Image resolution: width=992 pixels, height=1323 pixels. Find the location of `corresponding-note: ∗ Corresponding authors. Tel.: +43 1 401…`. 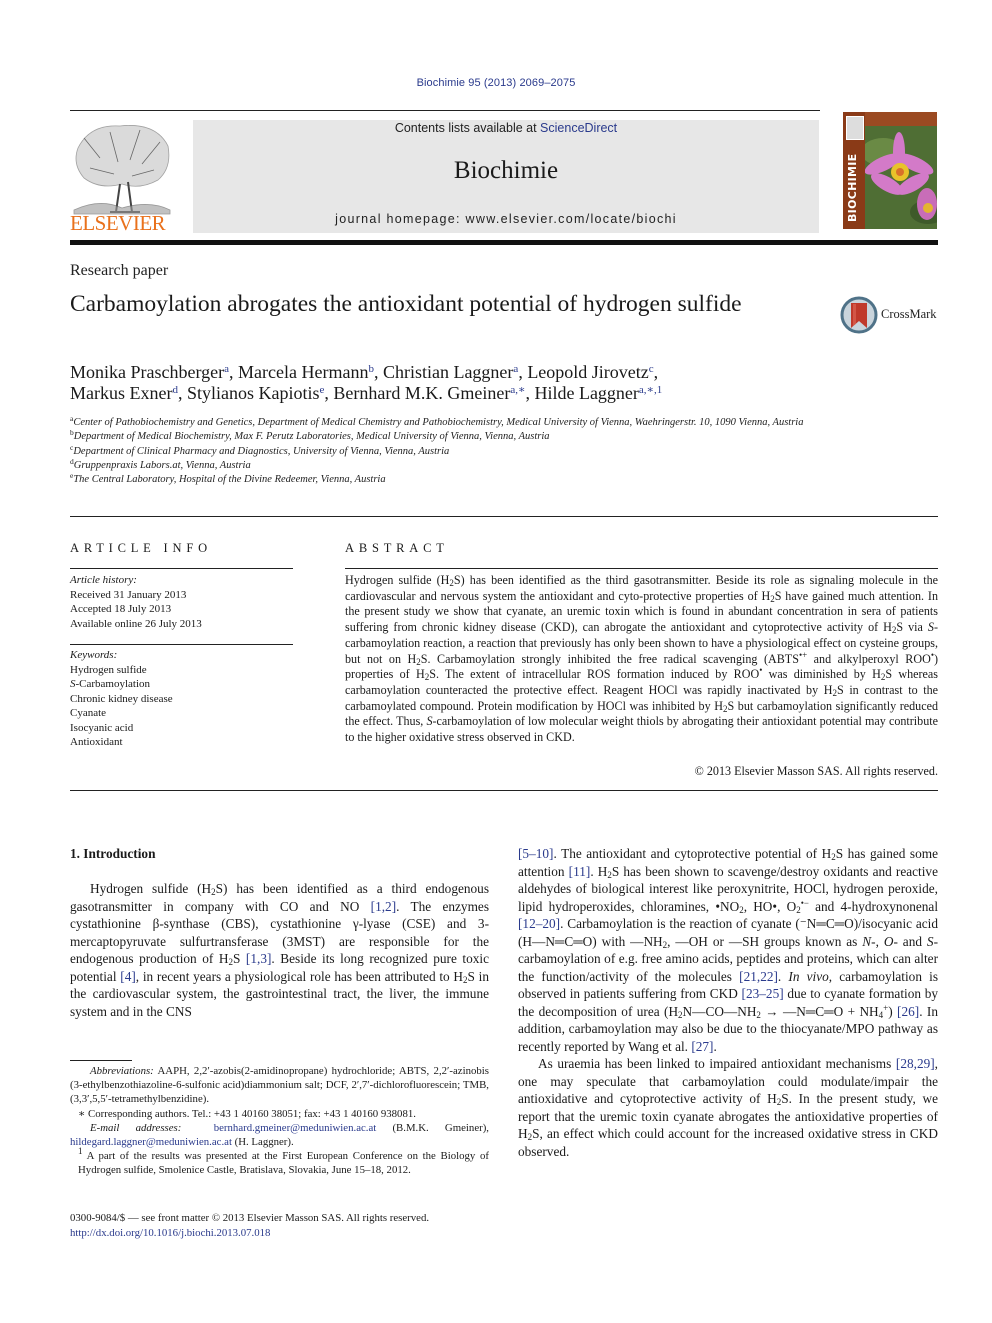

corresponding-note: ∗ Corresponding authors. Tel.: +43 1 401… is located at coordinates (247, 1113).